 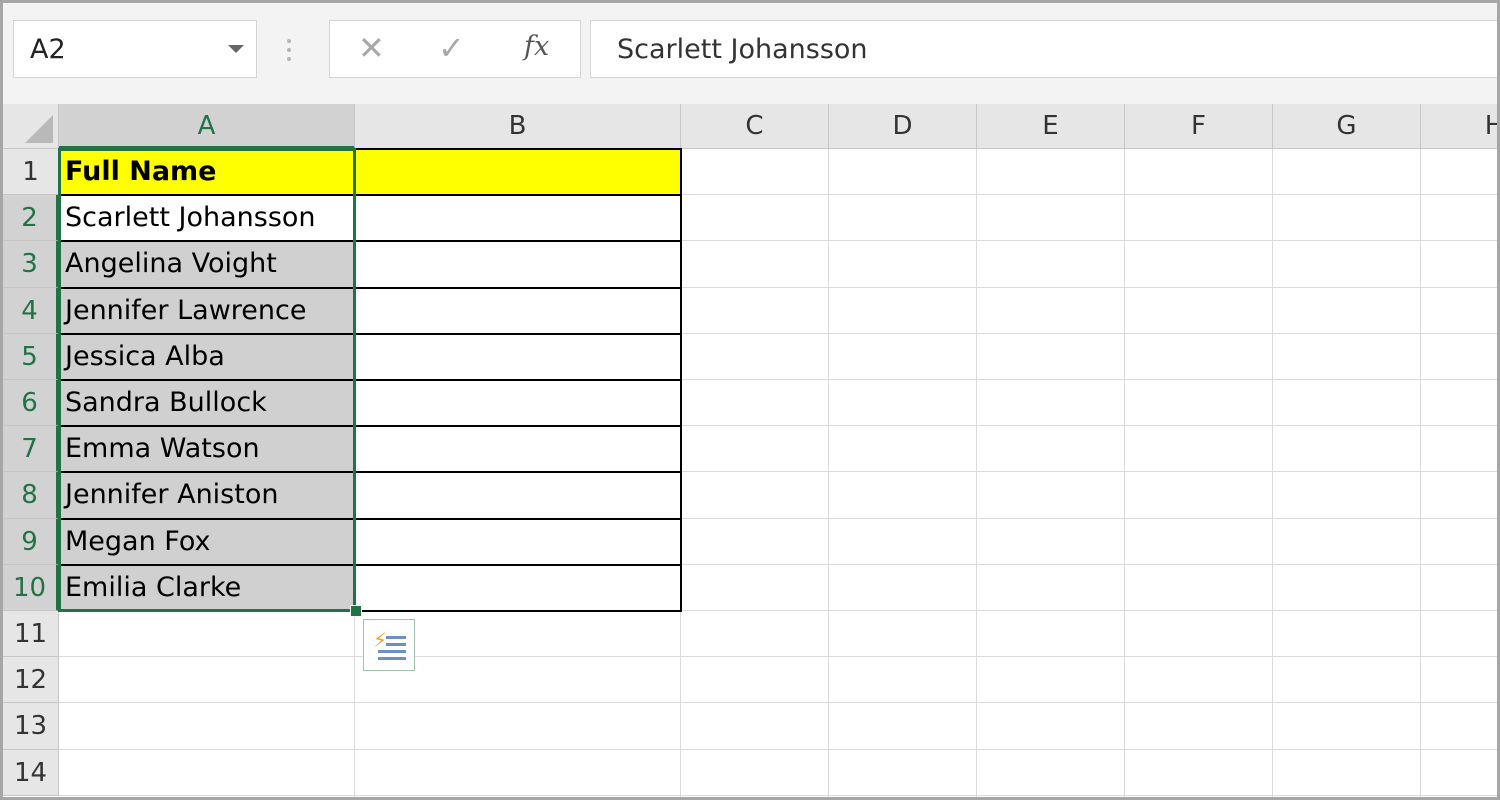 What do you see at coordinates (1199, 126) in the screenshot?
I see `column-header-f: F` at bounding box center [1199, 126].